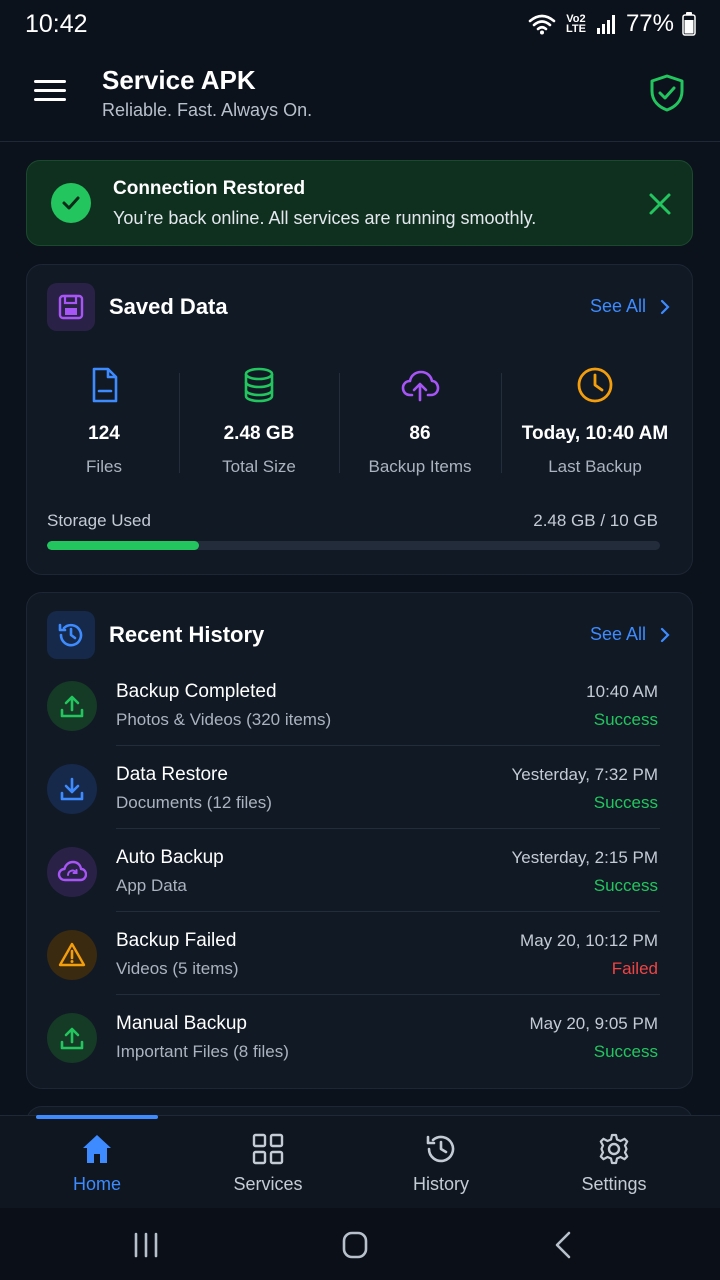 The width and height of the screenshot is (720, 1280). Describe the element at coordinates (202, 1051) in the screenshot. I see `history-item-subtitle: Important Files (8 files)` at that location.